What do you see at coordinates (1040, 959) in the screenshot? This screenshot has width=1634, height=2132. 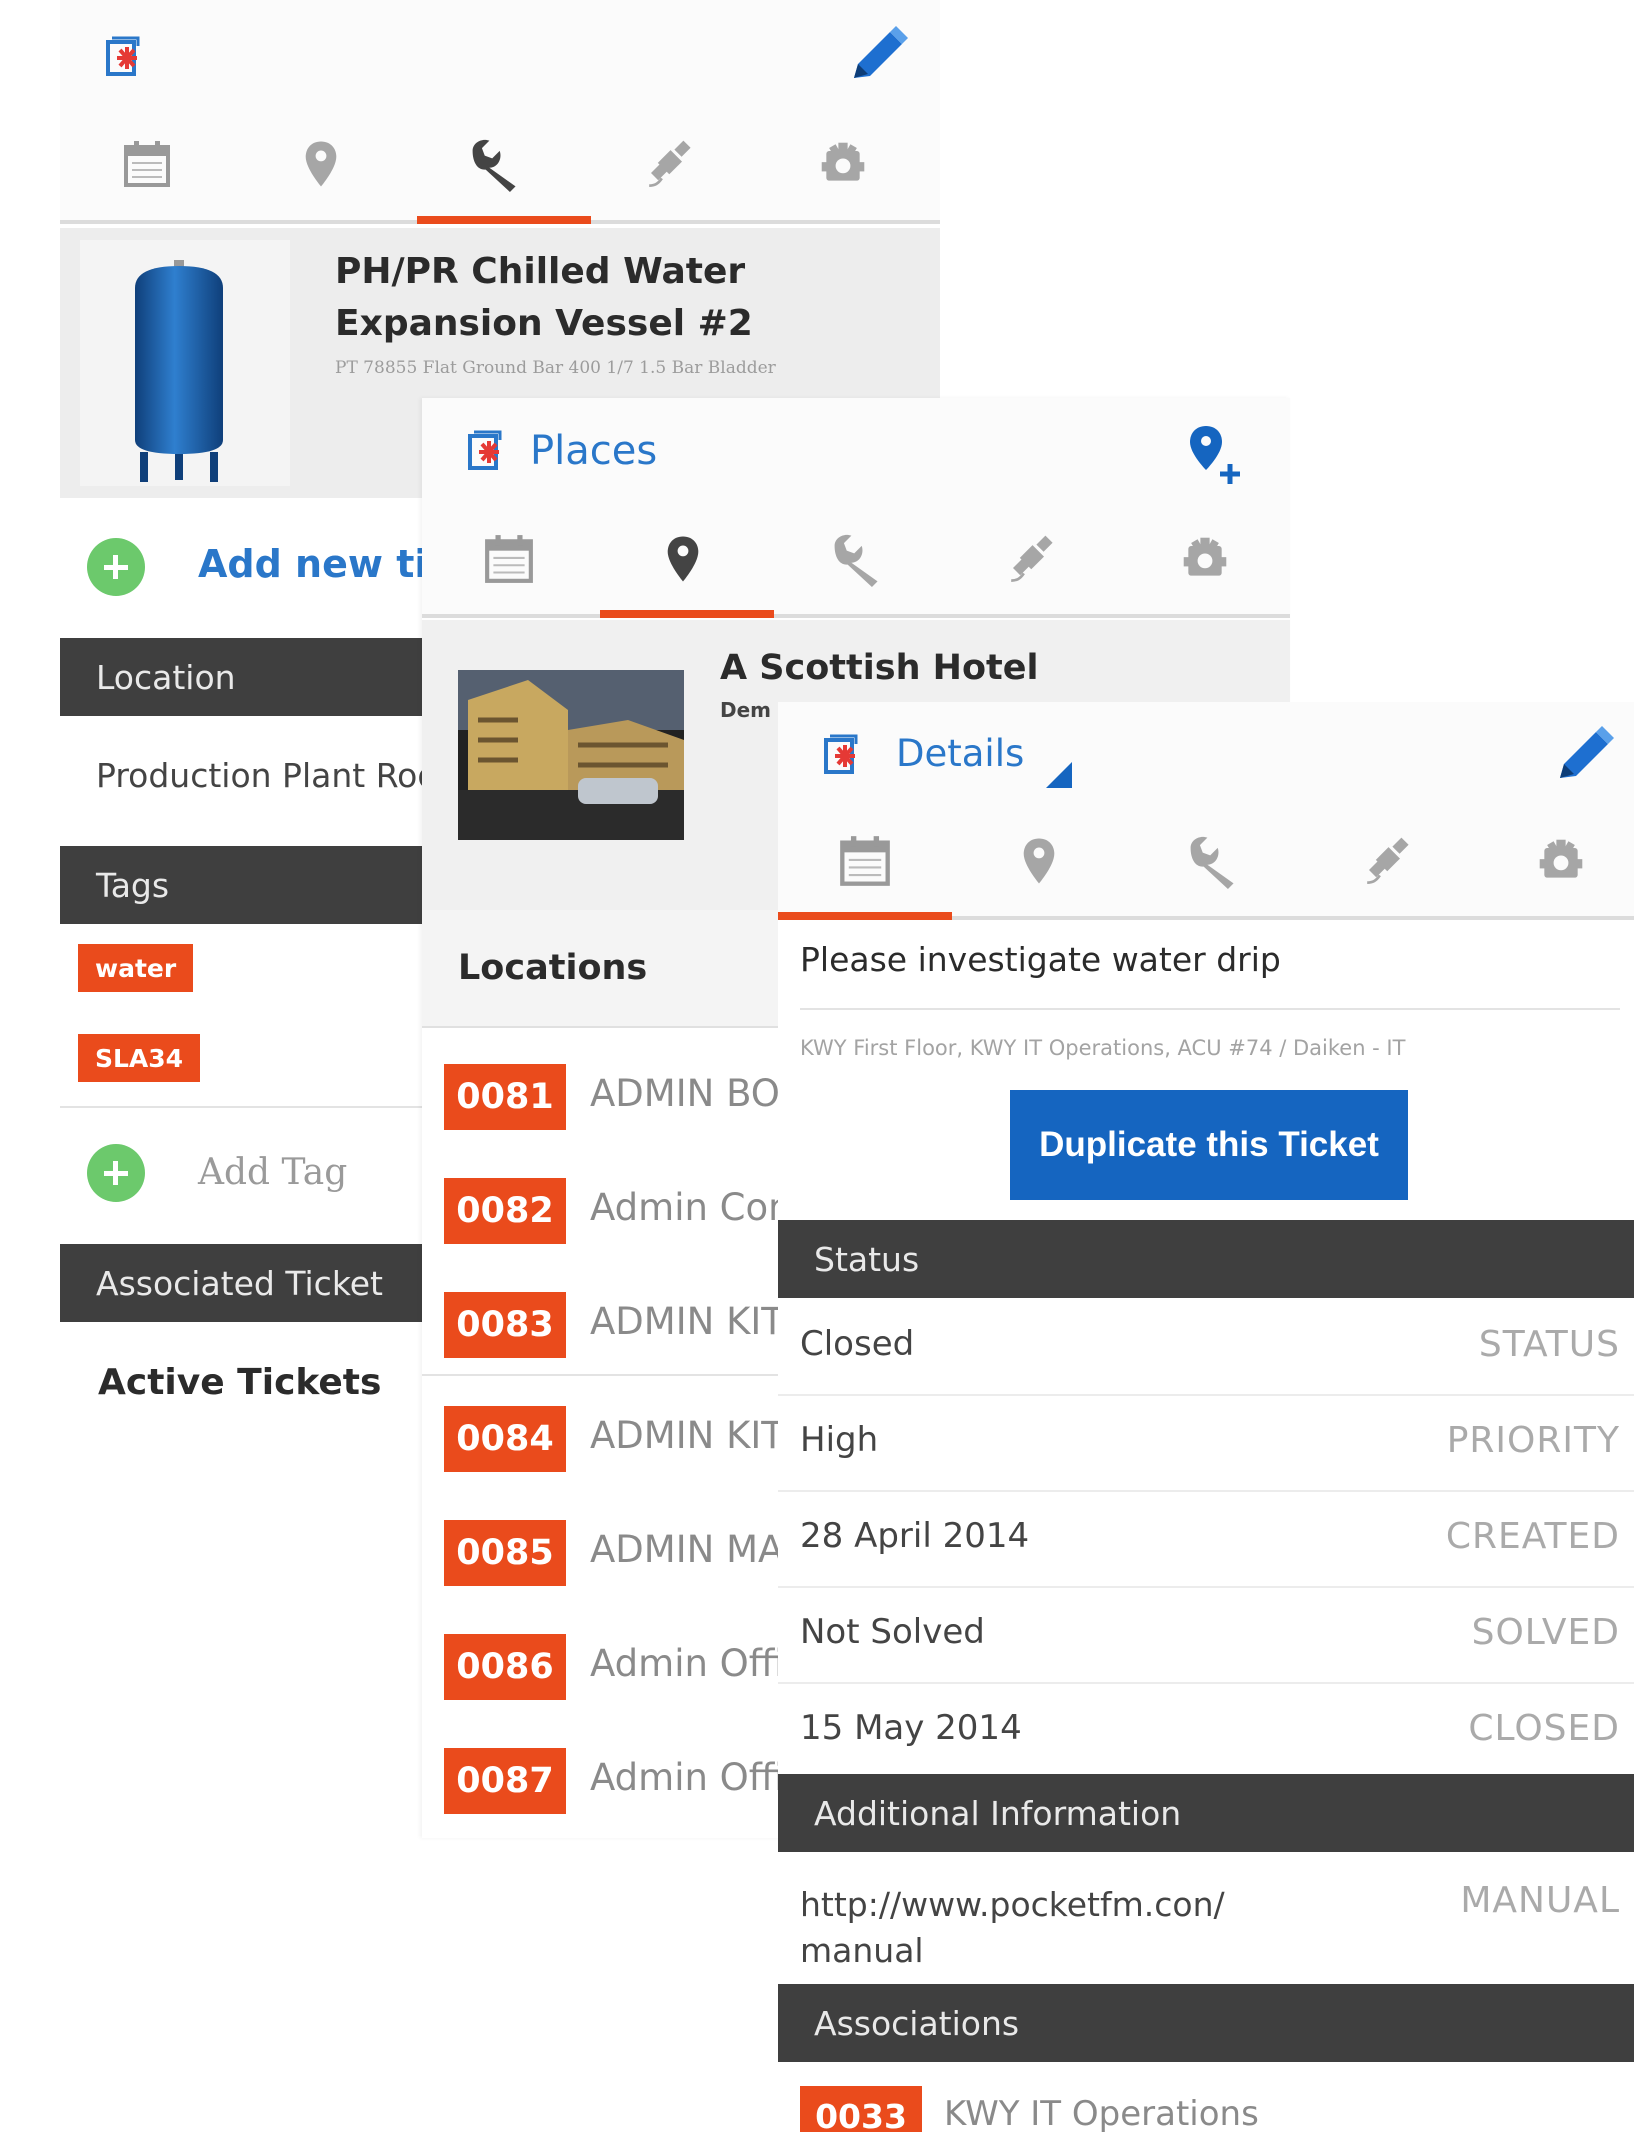 I see `ticket-title: Please investigate water drip` at bounding box center [1040, 959].